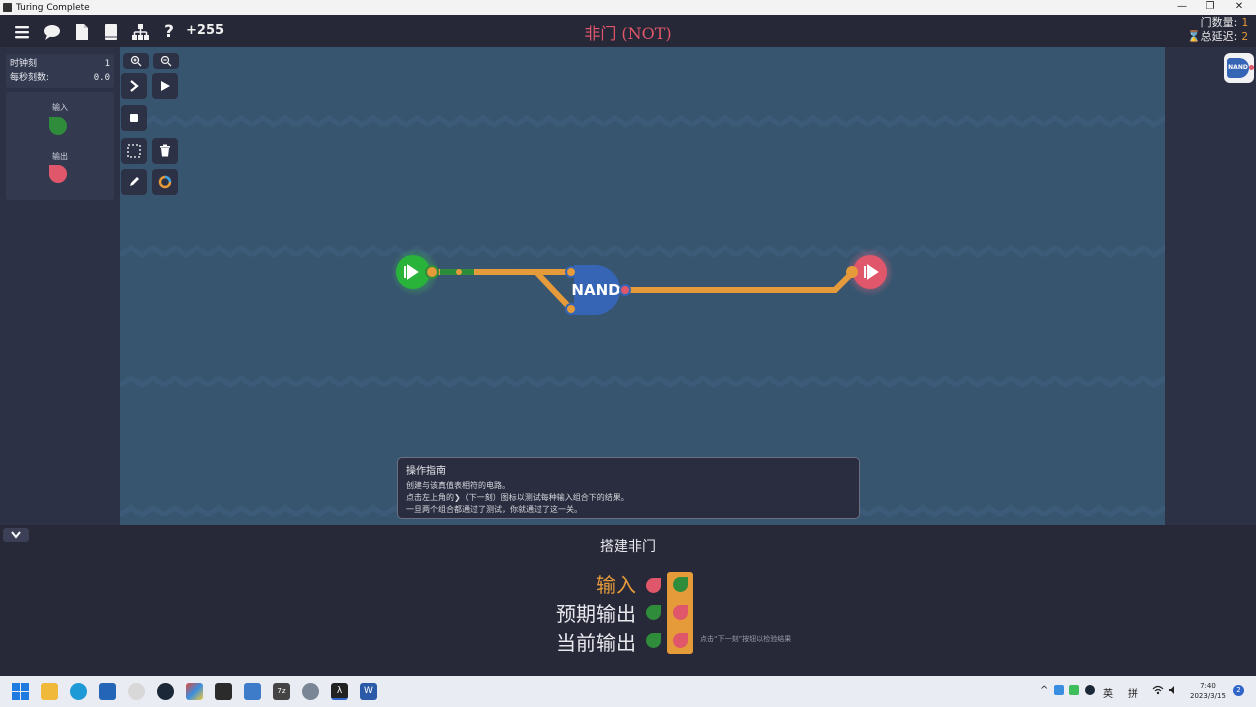 The height and width of the screenshot is (707, 1256). What do you see at coordinates (596, 614) in the screenshot?
I see `truth-table-expected-label: 预期输出` at bounding box center [596, 614].